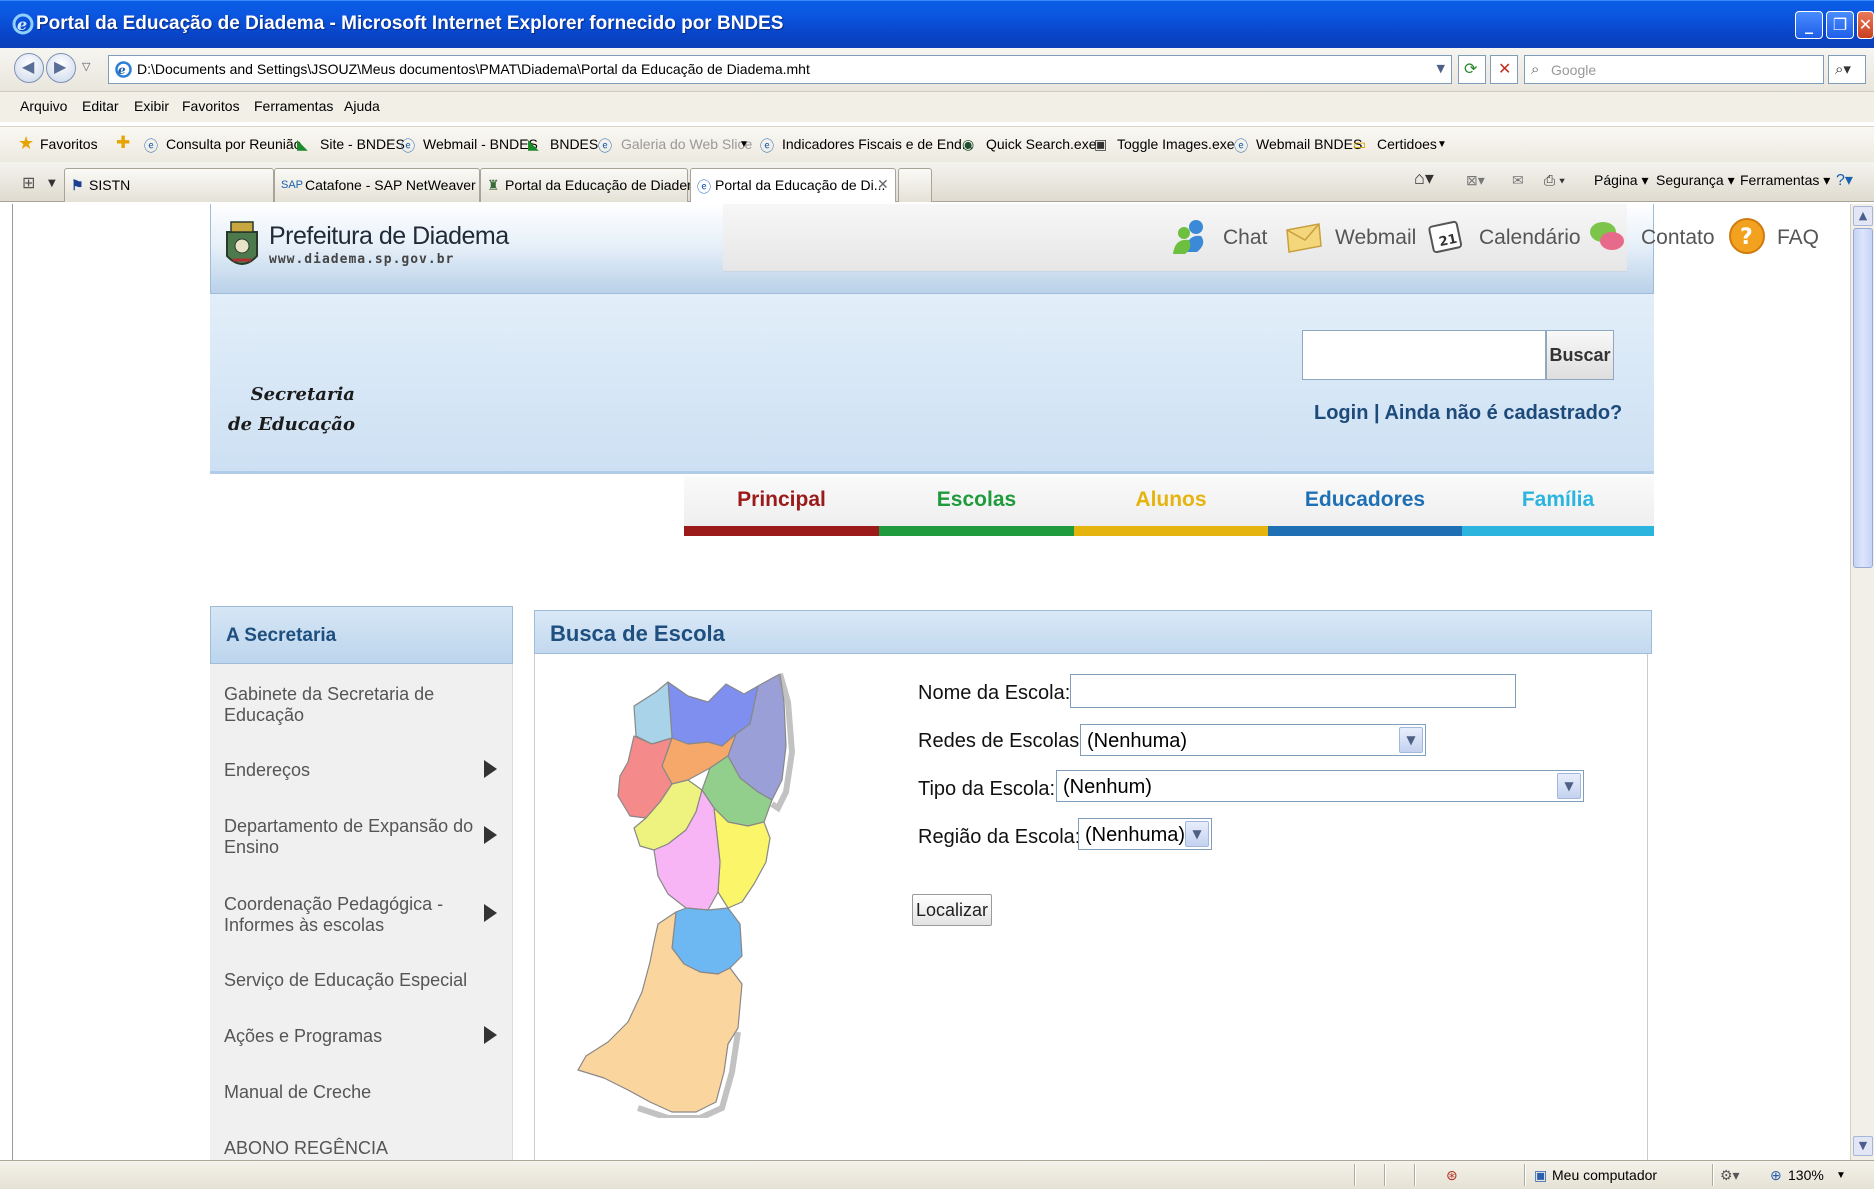  Describe the element at coordinates (1171, 506) in the screenshot. I see `nav-alunos: Alunos` at that location.